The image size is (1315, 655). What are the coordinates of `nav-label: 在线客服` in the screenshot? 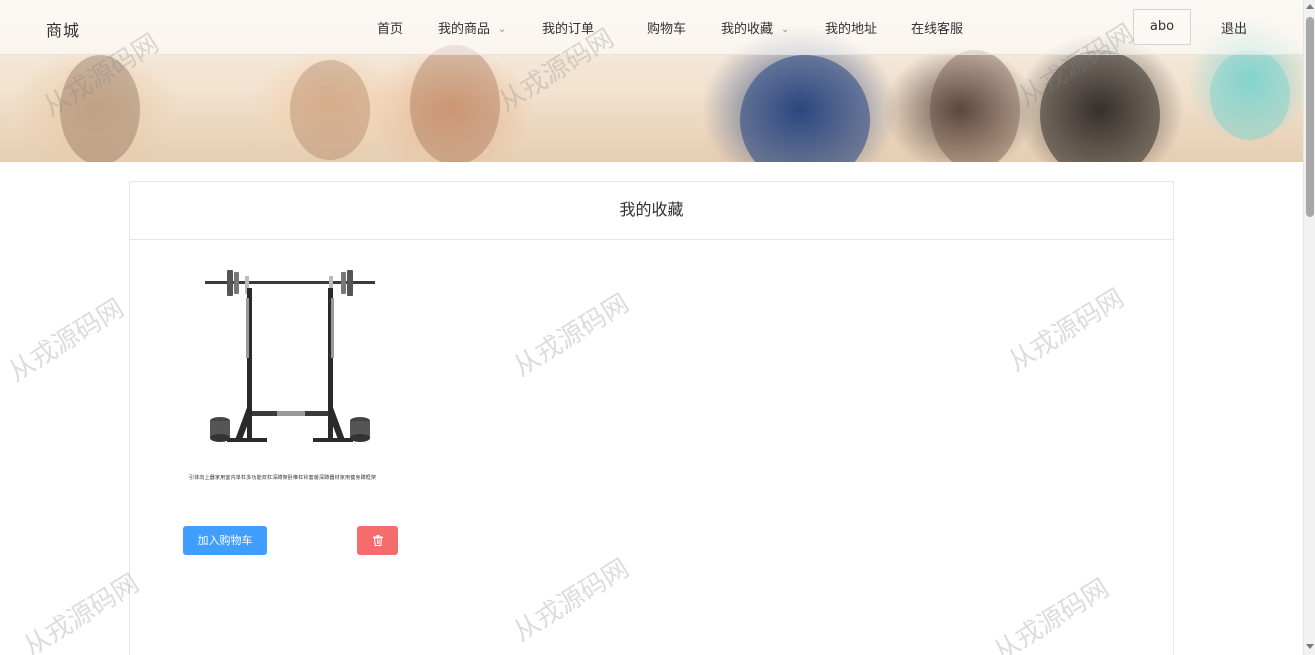 It's located at (937, 29).